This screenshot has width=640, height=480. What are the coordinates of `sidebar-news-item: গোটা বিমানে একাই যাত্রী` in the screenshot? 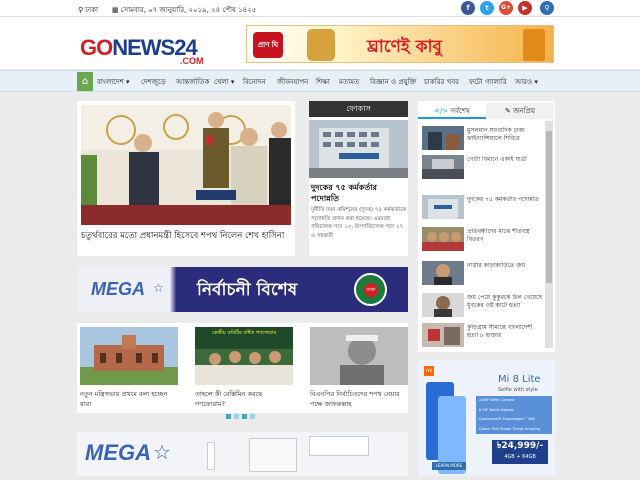 It's located at (482, 167).